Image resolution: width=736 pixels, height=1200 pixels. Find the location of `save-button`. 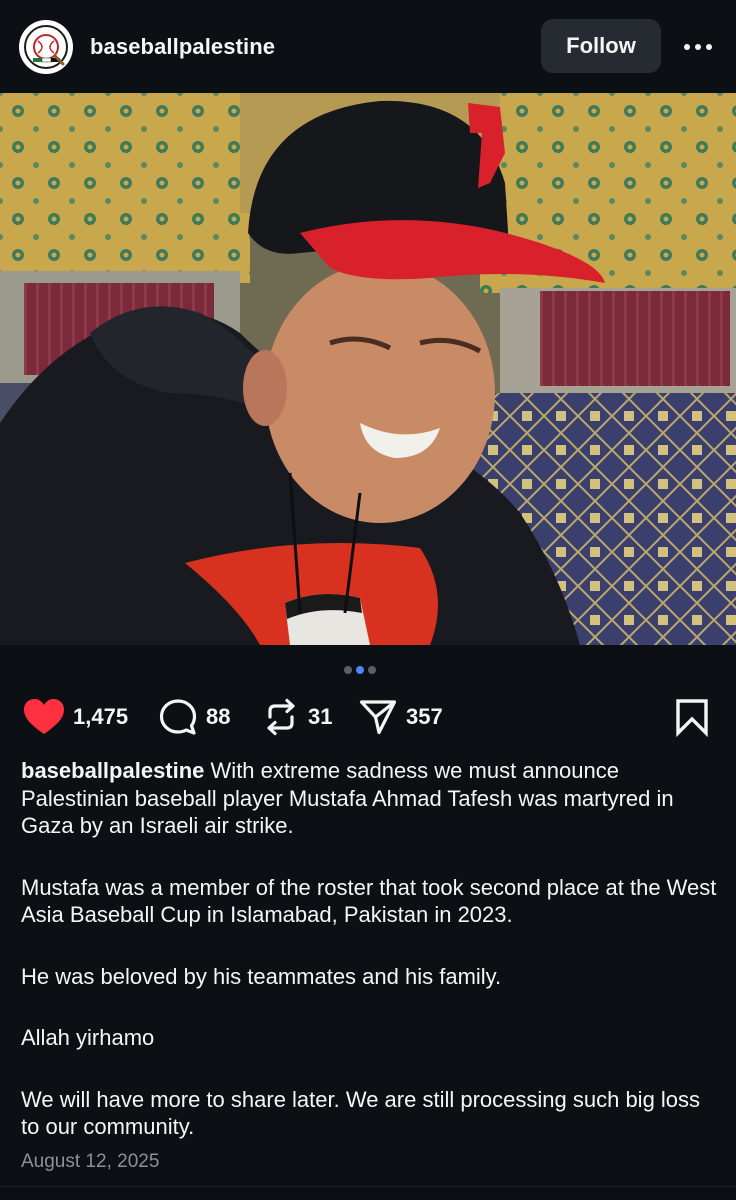

save-button is located at coordinates (692, 717).